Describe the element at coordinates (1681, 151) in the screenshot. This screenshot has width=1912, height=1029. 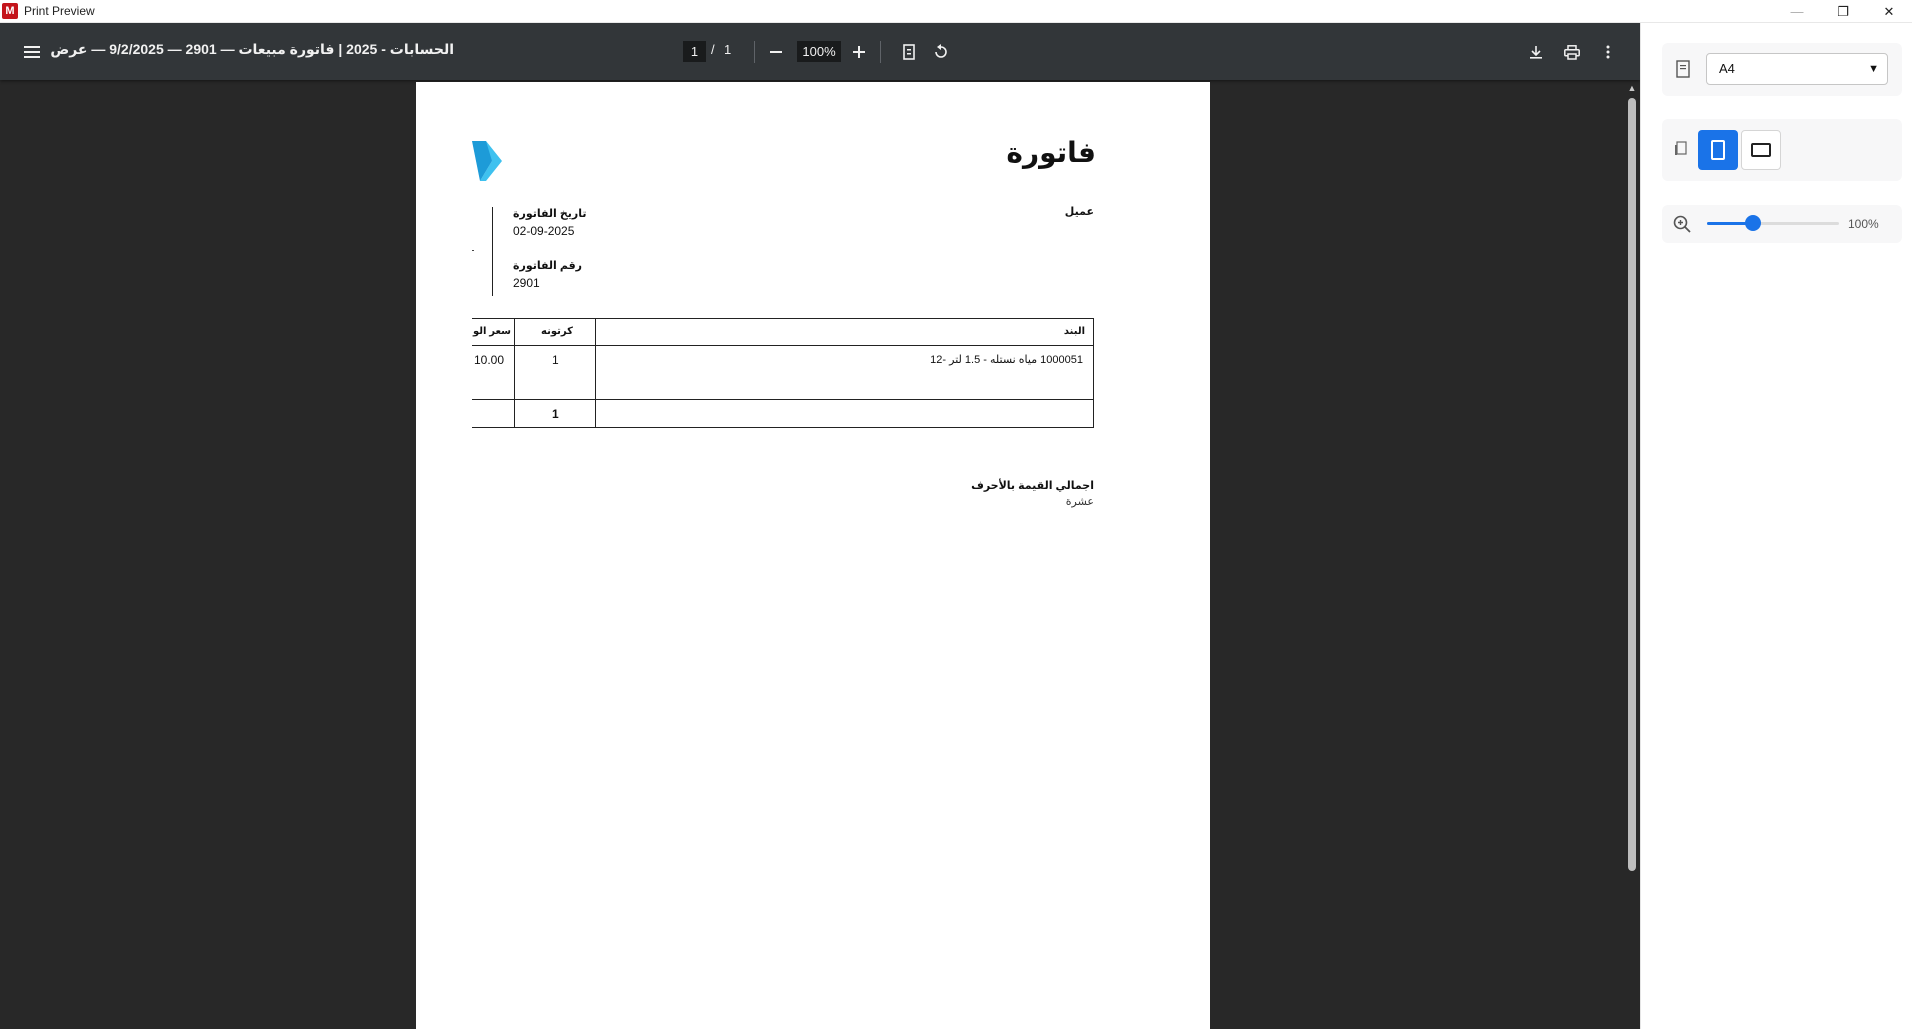
I see `auto-rotate-icon` at that location.